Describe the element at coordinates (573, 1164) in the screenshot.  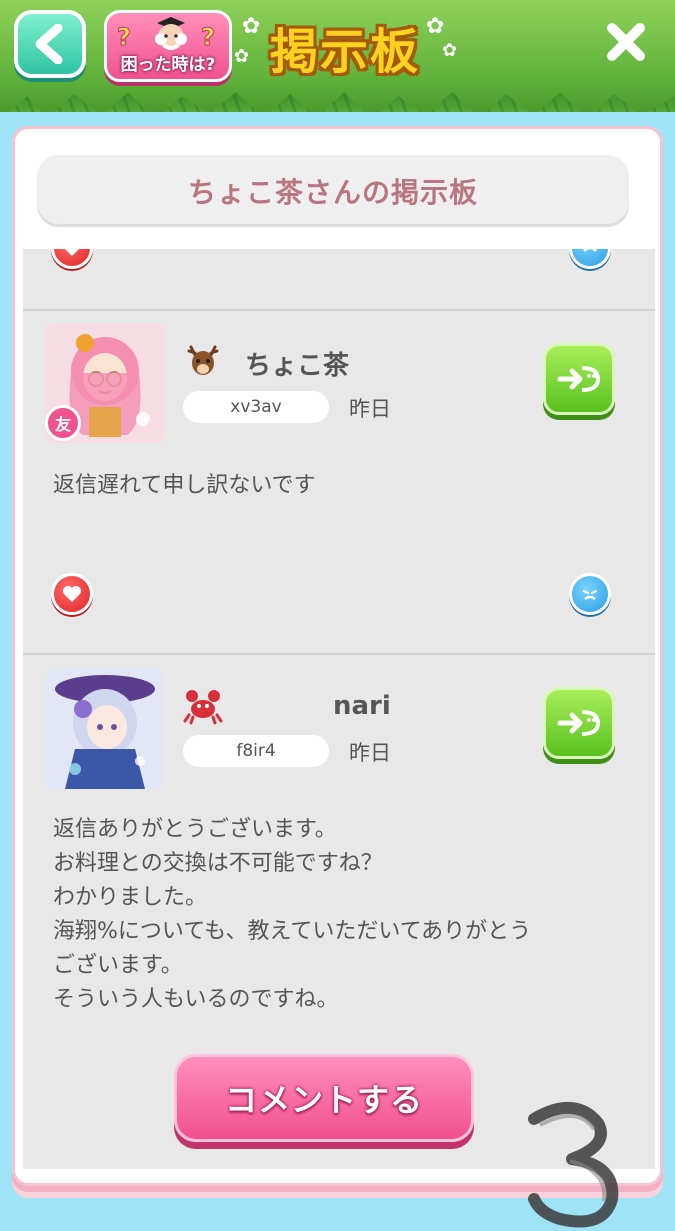
I see `handwritten-number-mark` at that location.